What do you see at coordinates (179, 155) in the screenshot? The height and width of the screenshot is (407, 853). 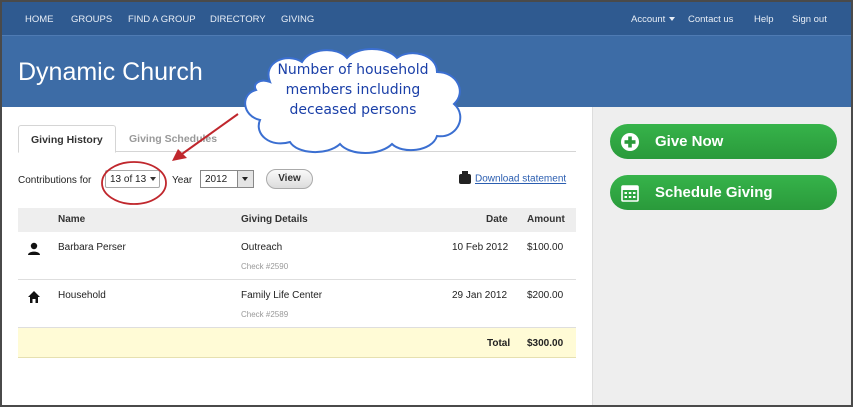 I see `arrow-head` at bounding box center [179, 155].